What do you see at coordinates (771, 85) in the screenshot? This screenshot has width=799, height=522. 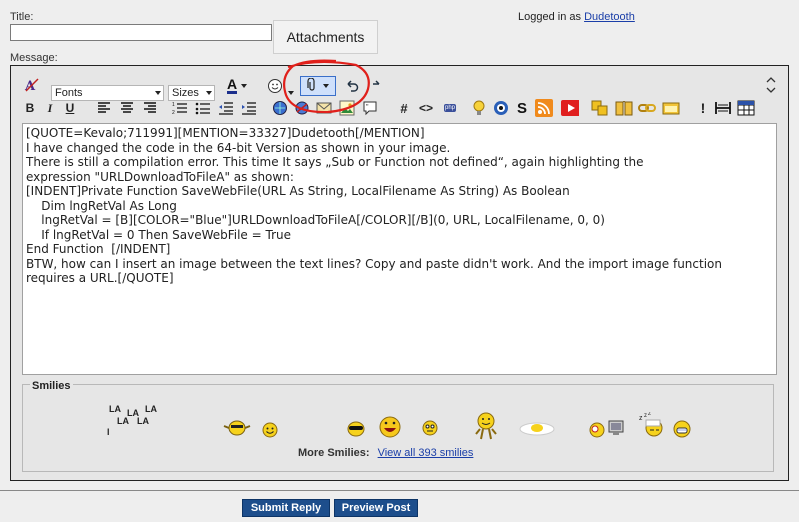 I see `resize-toggle-icon` at bounding box center [771, 85].